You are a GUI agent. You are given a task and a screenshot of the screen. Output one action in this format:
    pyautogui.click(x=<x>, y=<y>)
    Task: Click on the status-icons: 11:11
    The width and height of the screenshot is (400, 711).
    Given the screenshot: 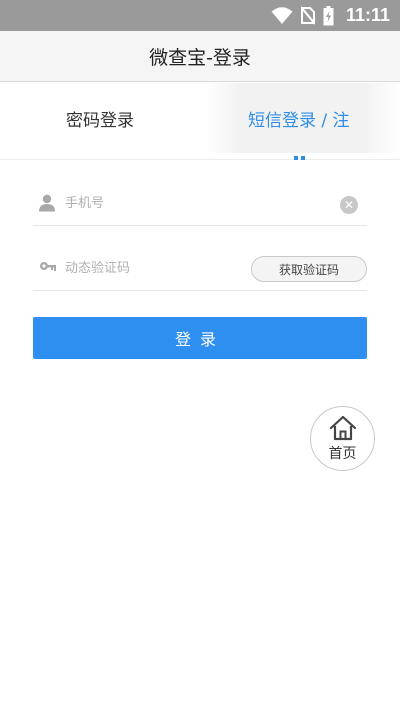 What is the action you would take?
    pyautogui.click(x=330, y=15)
    